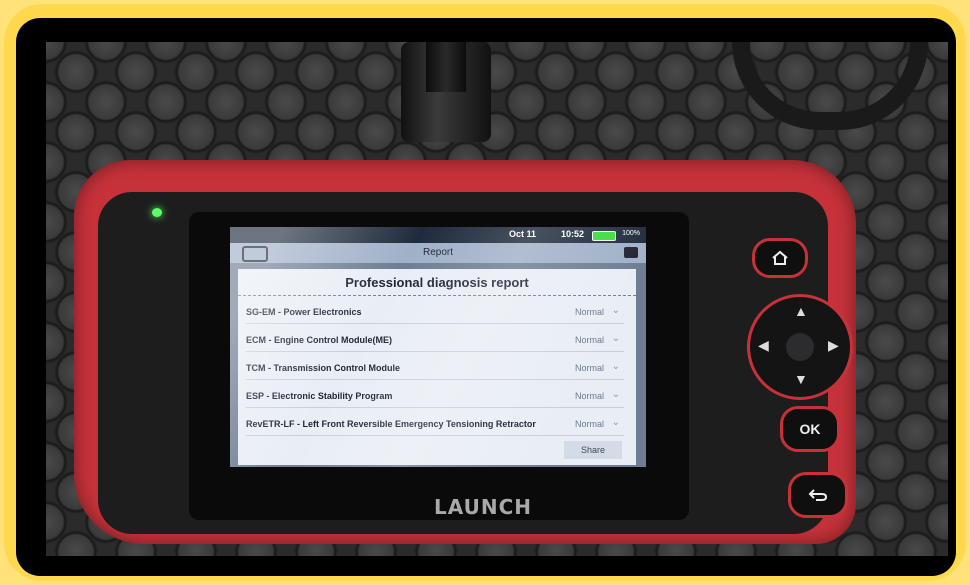 Image resolution: width=970 pixels, height=585 pixels. Describe the element at coordinates (437, 282) in the screenshot. I see `report-heading: Professional diagnosis report` at that location.